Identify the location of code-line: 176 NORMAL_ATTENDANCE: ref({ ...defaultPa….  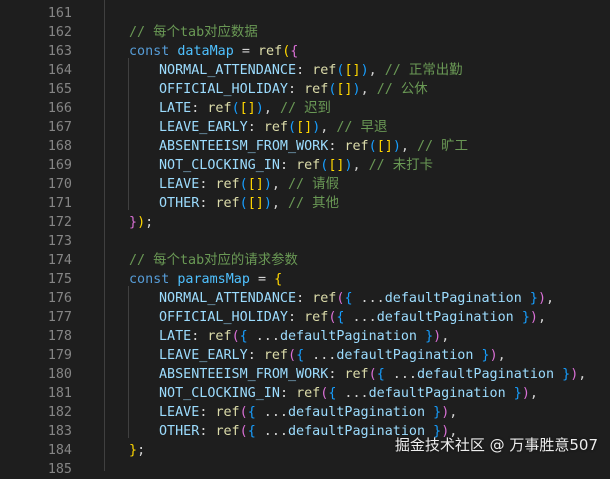
(305, 298).